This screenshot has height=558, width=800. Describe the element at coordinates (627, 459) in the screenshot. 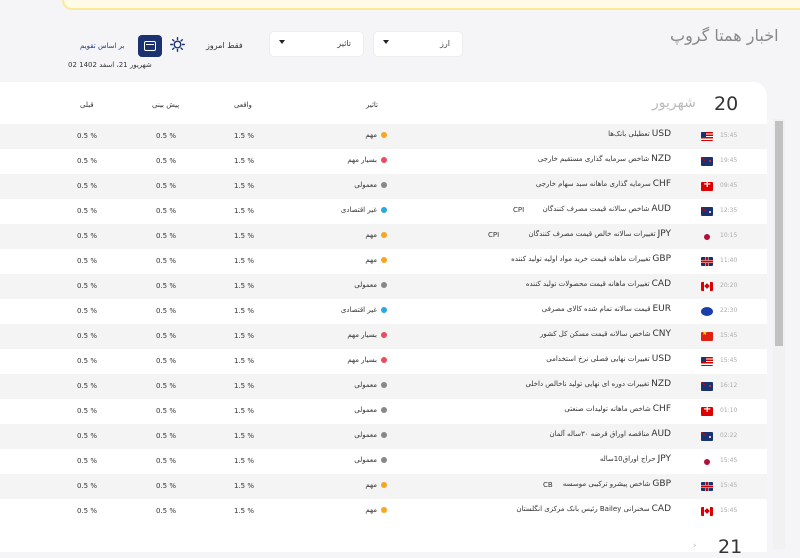

I see `event-title: حراج اوراق10ساله` at that location.